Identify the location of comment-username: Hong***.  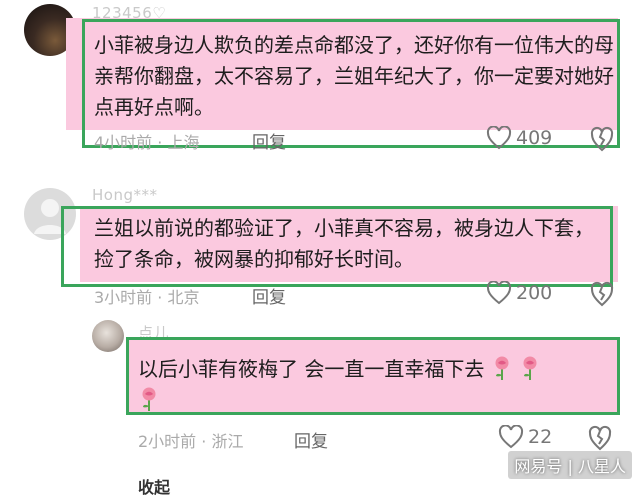
(125, 195).